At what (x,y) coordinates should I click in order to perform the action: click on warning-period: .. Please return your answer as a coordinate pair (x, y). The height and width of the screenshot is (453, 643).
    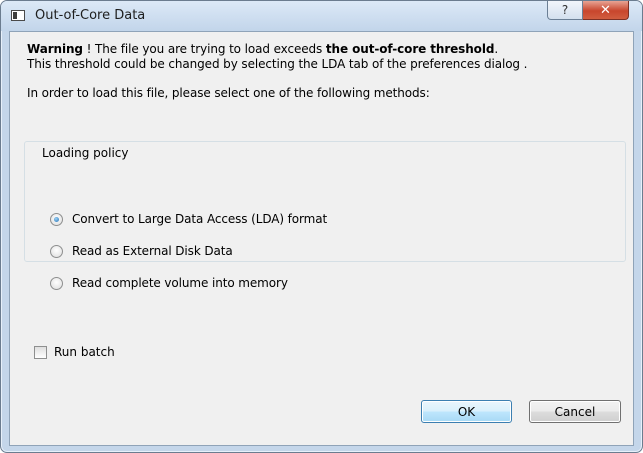
    Looking at the image, I should click on (496, 49).